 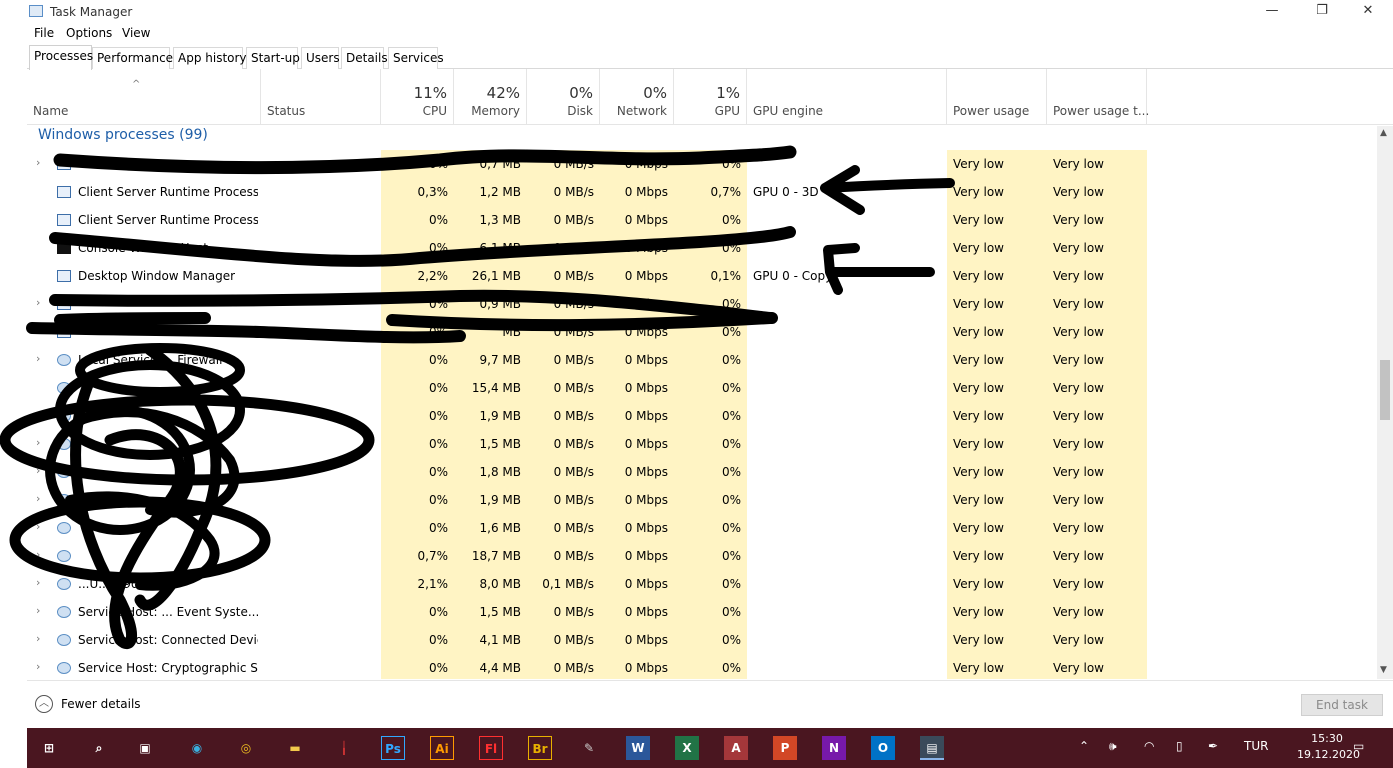 I want to click on start-windows-icon: ⊞, so click(x=49, y=748).